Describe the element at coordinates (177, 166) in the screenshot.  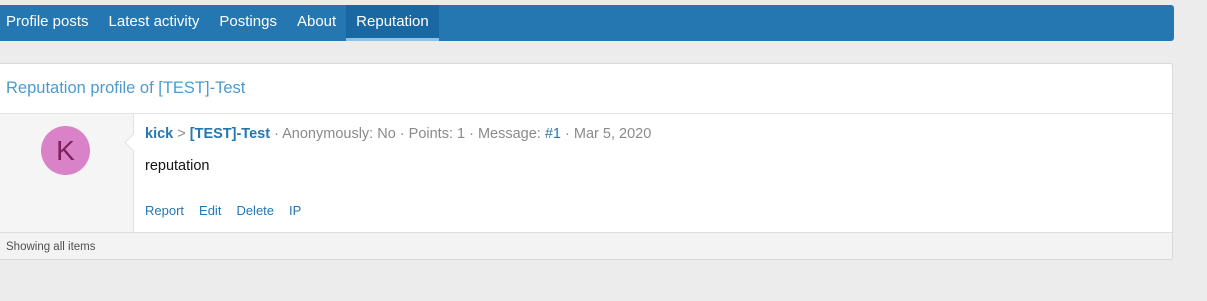
I see `entry-body: reputation` at that location.